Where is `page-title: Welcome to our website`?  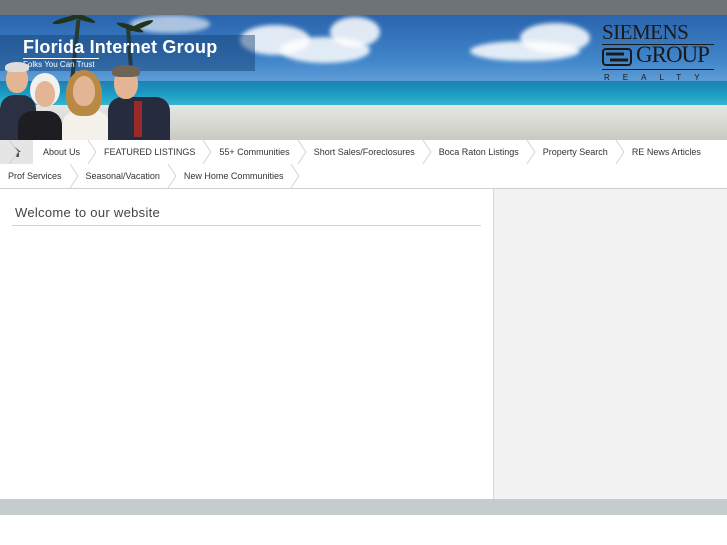 page-title: Welcome to our website is located at coordinates (88, 212).